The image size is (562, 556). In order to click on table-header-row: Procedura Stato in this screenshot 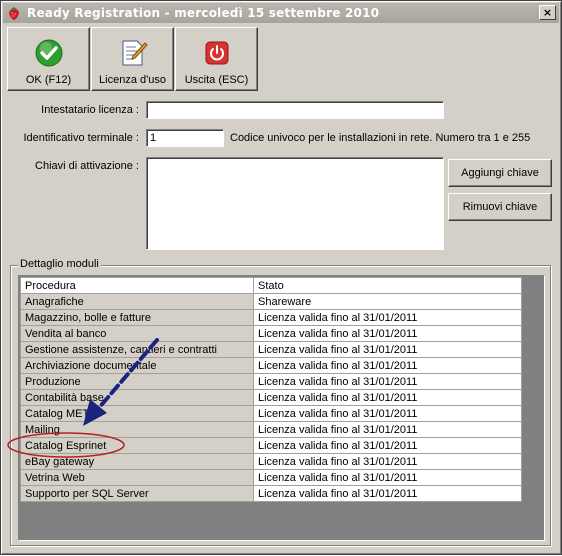, I will do `click(271, 285)`.